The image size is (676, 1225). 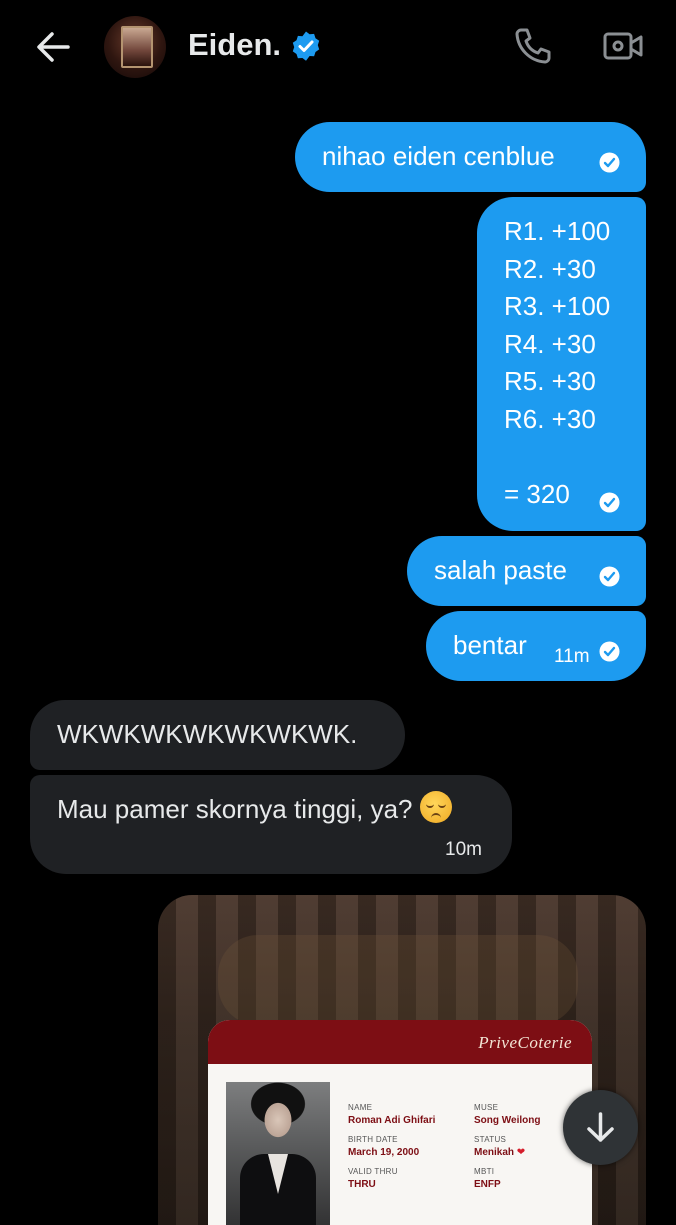 I want to click on field-value: Song Weilong, so click(x=507, y=1120).